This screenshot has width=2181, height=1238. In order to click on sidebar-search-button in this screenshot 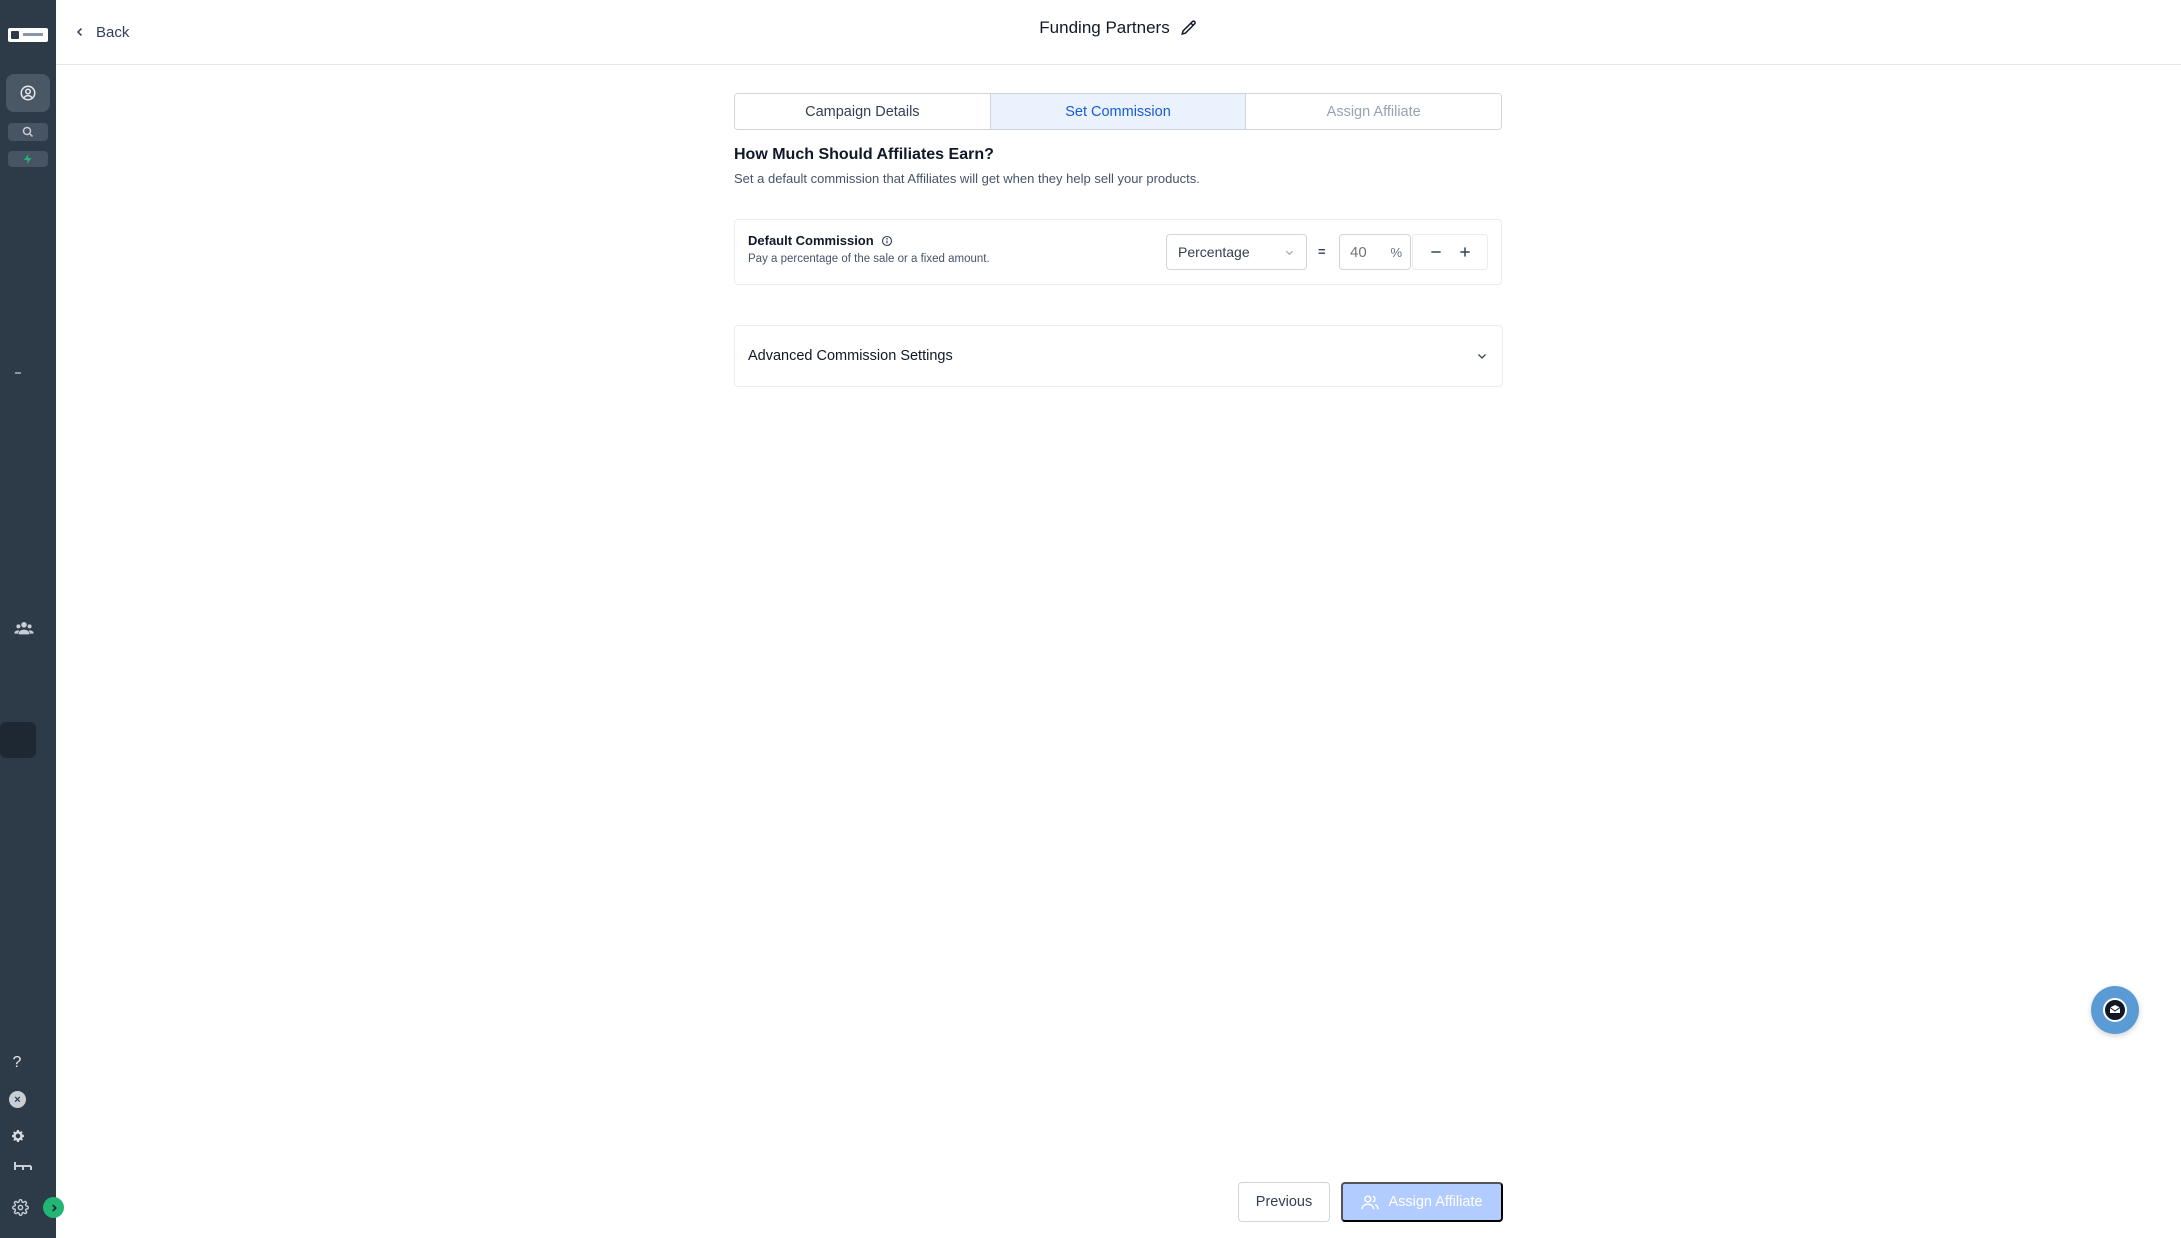, I will do `click(28, 132)`.